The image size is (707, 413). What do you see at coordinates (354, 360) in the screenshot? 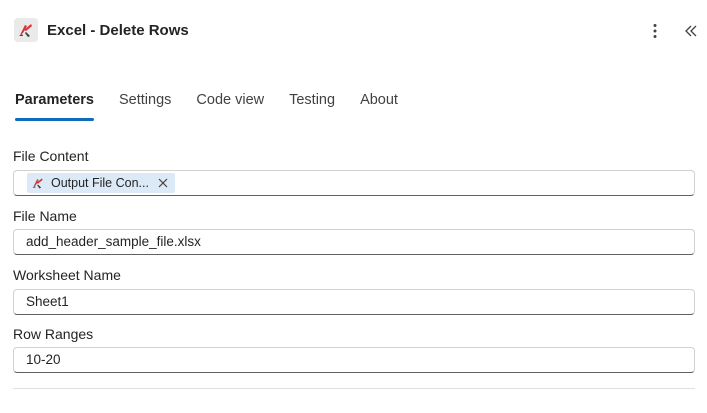
I see `row-ranges-input: 10-20` at bounding box center [354, 360].